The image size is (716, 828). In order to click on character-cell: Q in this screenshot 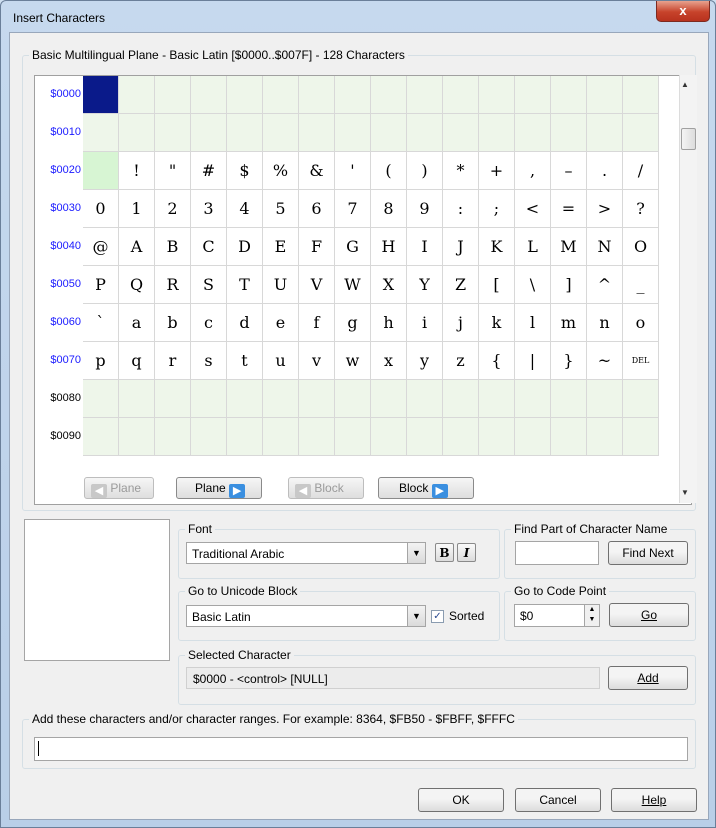, I will do `click(137, 285)`.